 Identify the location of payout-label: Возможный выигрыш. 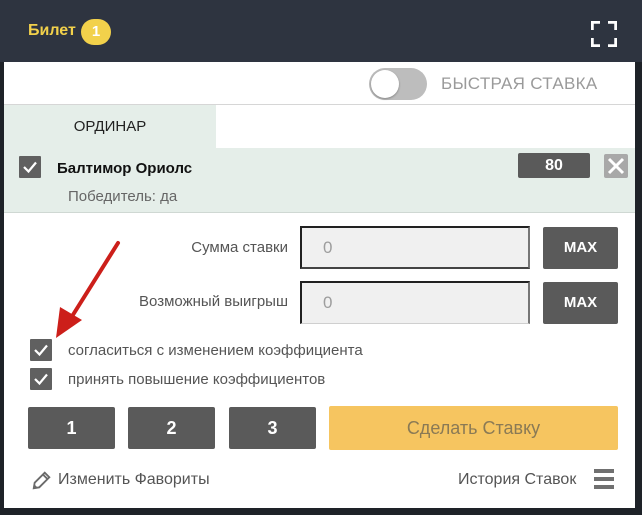
(213, 301).